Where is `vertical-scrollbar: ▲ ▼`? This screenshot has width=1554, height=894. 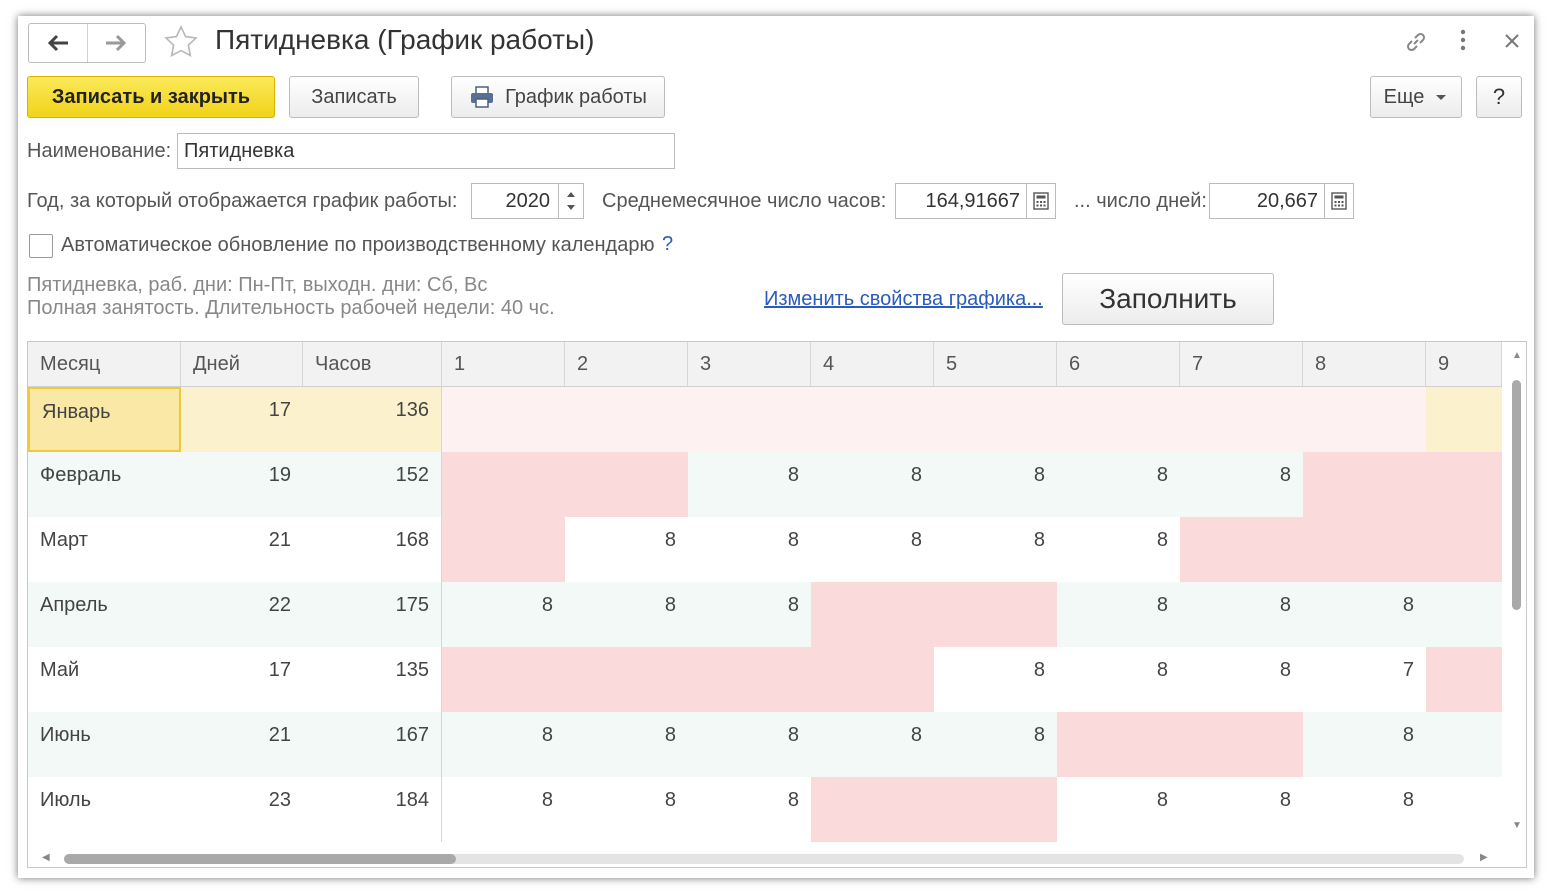
vertical-scrollbar: ▲ ▼ is located at coordinates (1517, 595).